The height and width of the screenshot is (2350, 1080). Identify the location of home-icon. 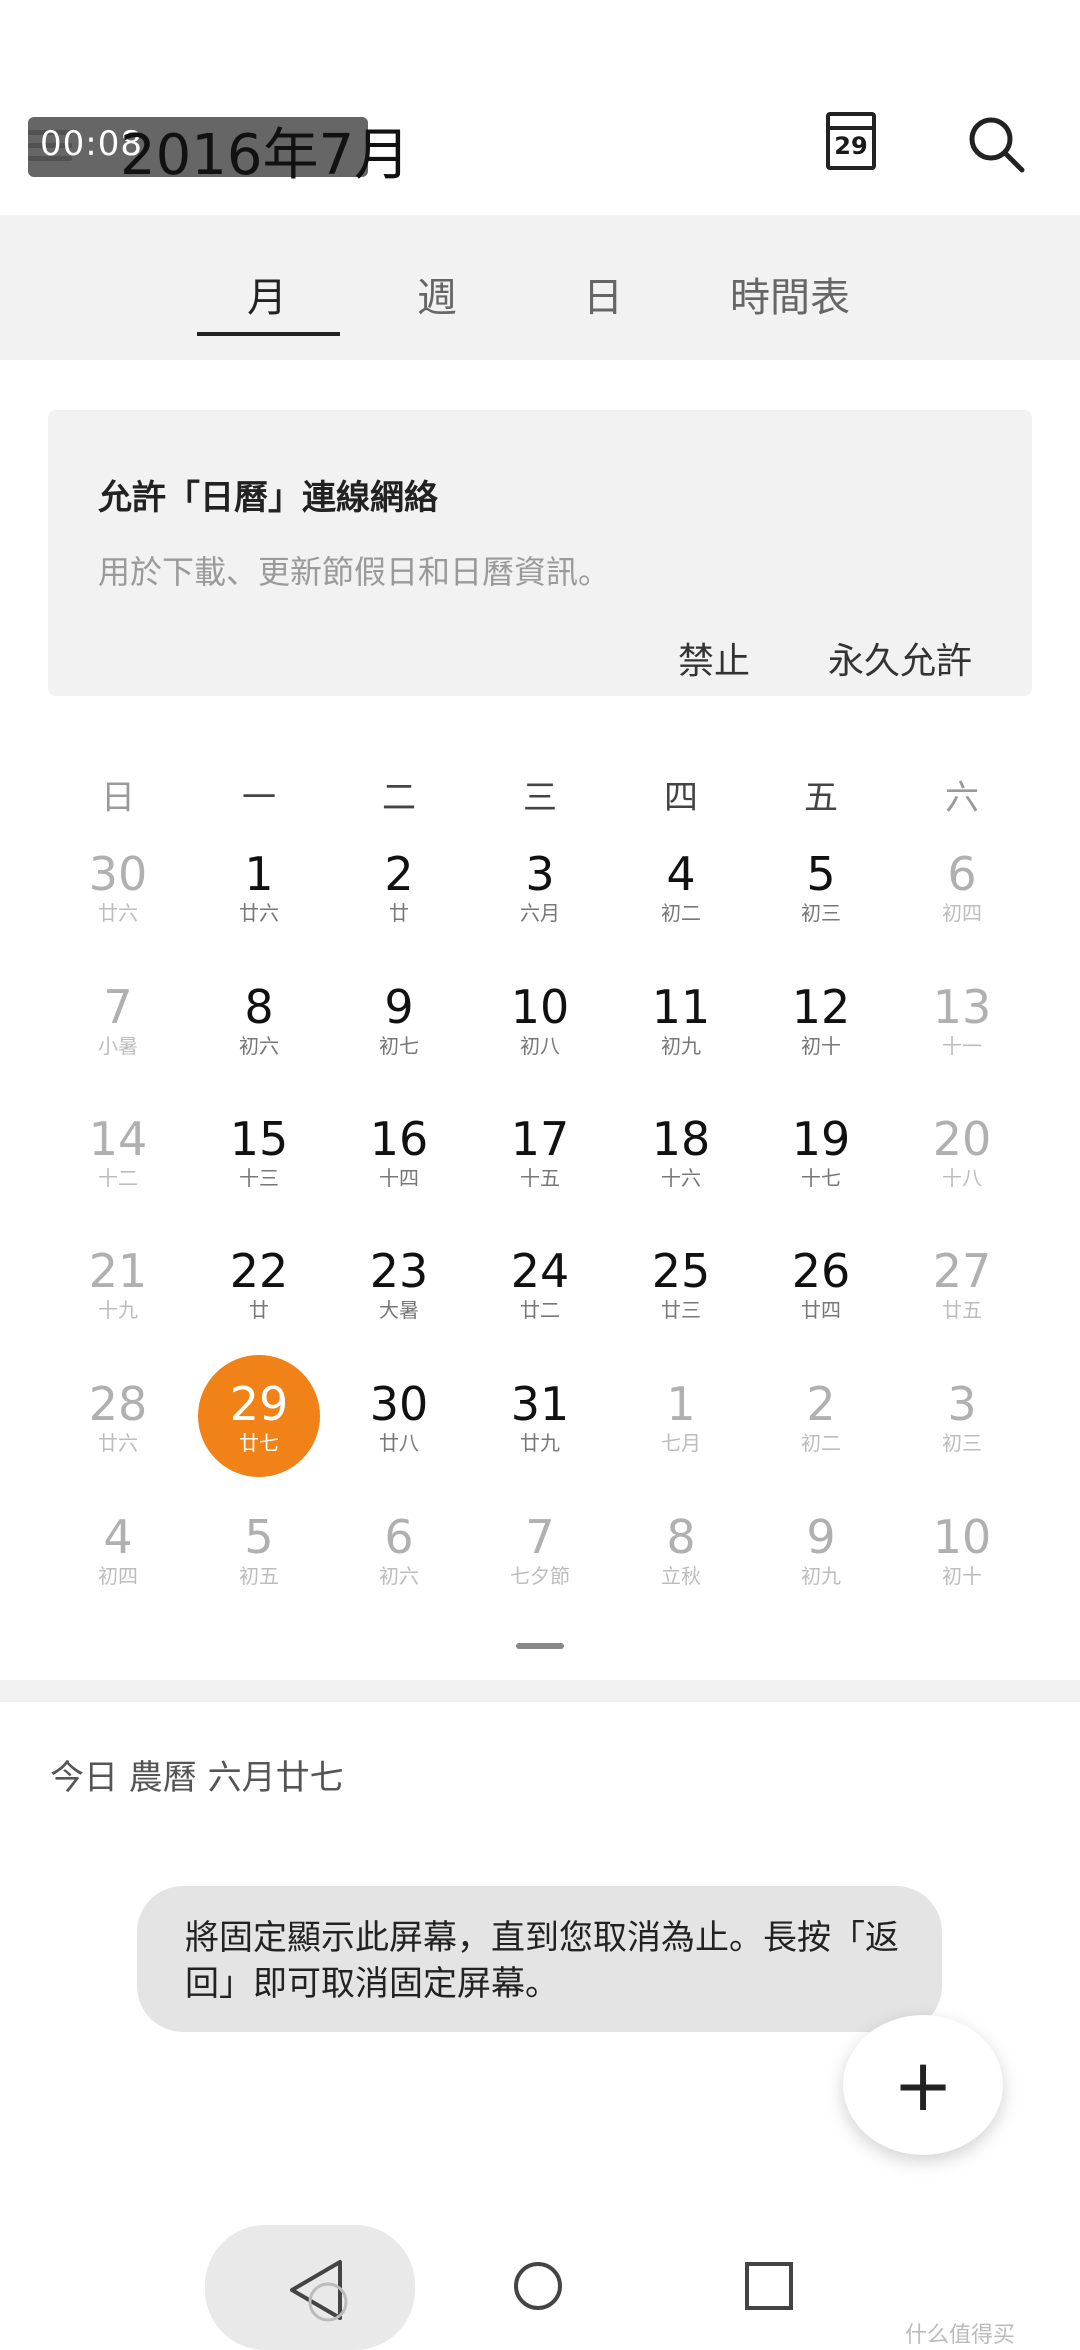
(538, 2286).